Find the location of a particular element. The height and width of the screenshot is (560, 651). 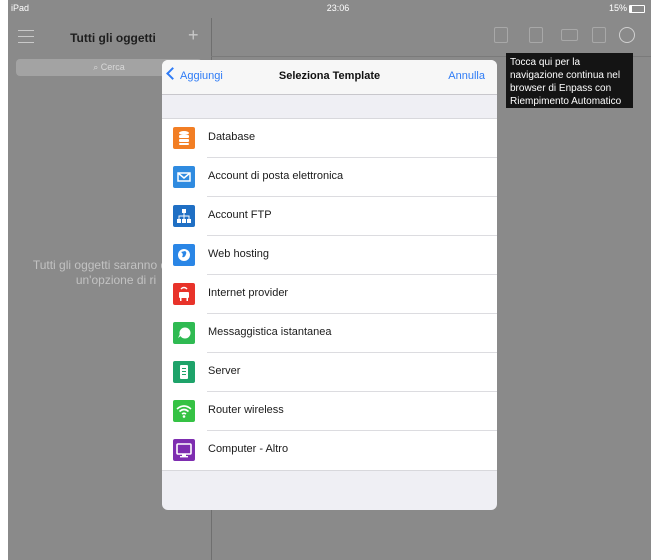

chevron-left-icon is located at coordinates (172, 73).